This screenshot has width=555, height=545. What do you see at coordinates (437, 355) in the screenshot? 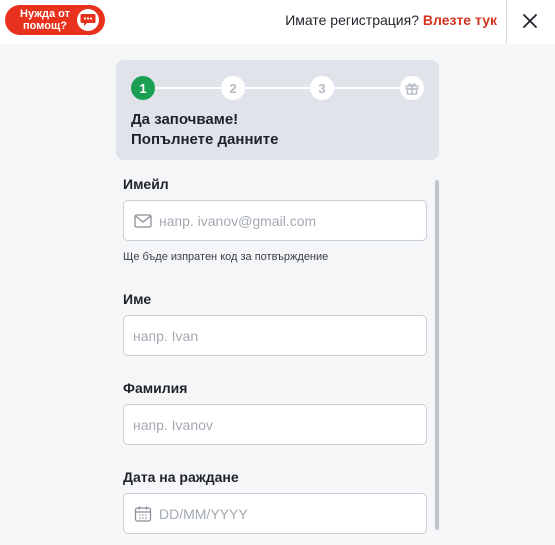
I see `form-scrollbar` at bounding box center [437, 355].